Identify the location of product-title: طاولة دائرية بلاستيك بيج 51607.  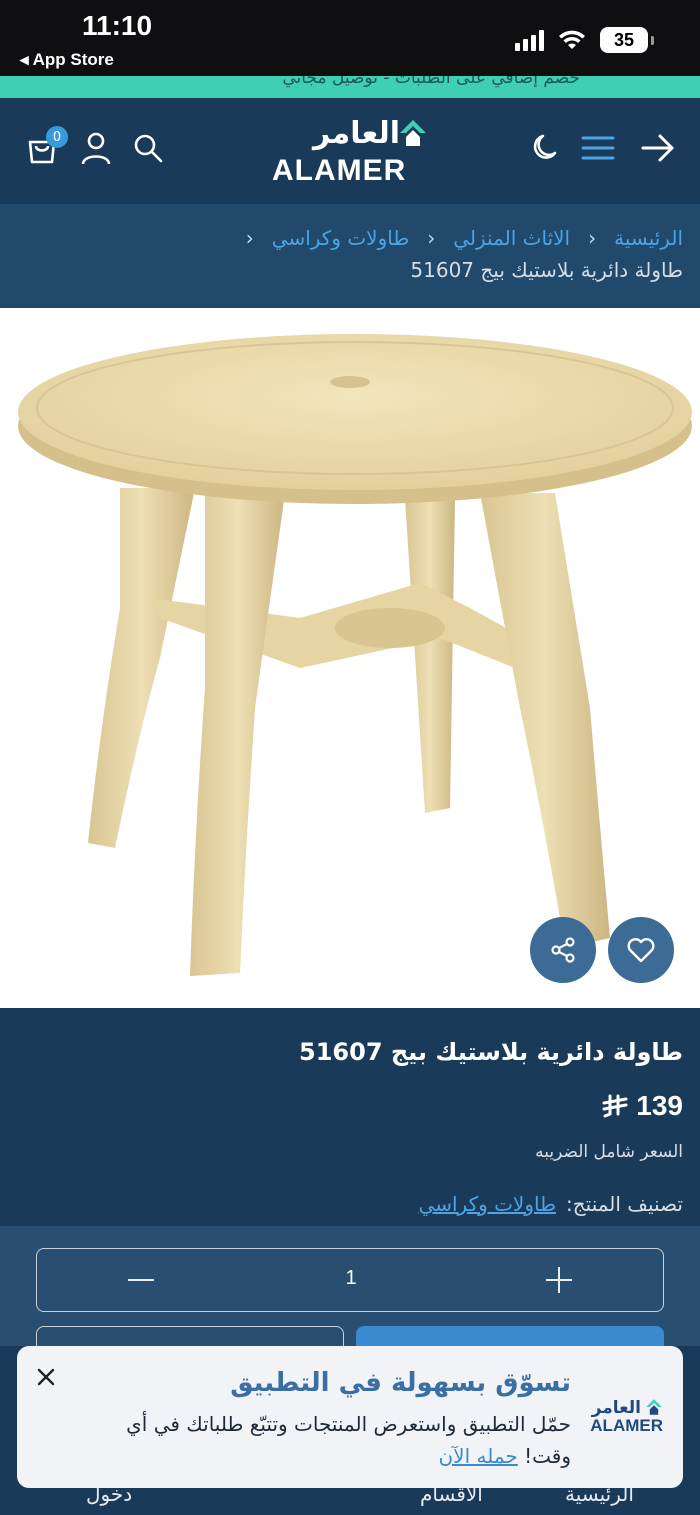
(491, 1052).